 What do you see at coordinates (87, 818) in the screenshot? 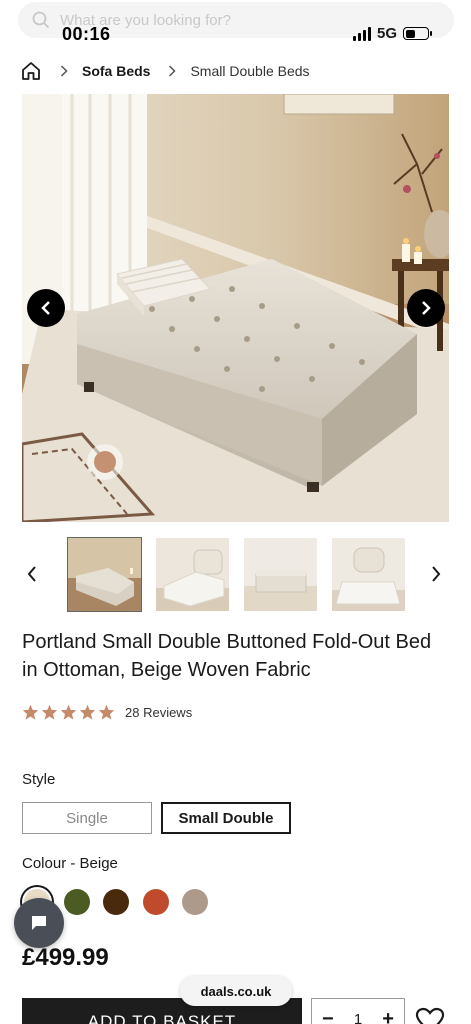
I see `style-option-single: Single` at bounding box center [87, 818].